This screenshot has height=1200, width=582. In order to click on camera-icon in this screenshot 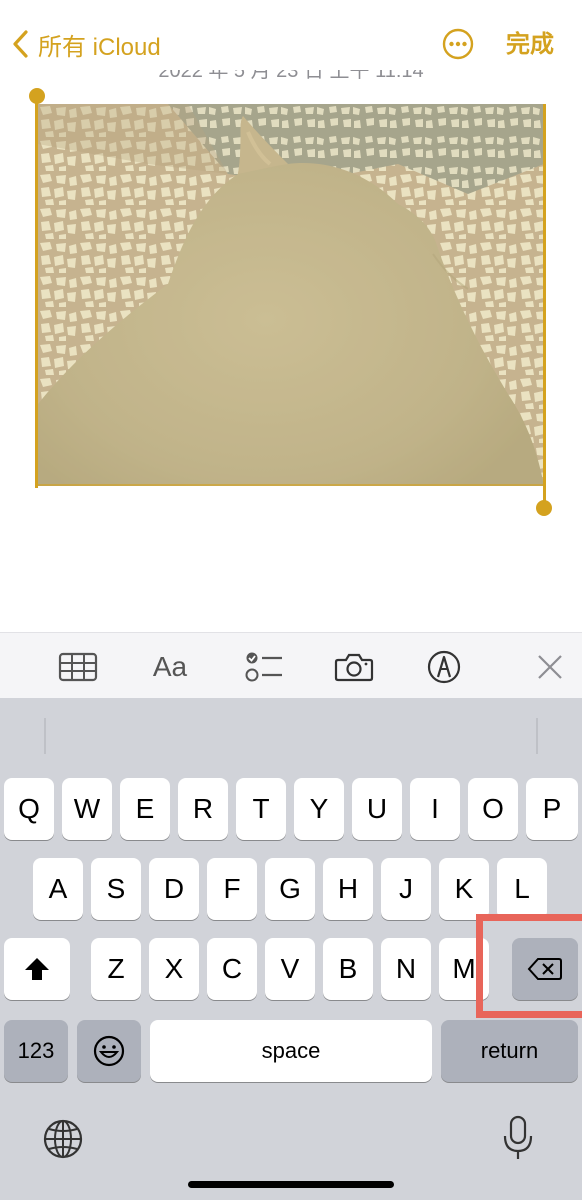, I will do `click(354, 667)`.